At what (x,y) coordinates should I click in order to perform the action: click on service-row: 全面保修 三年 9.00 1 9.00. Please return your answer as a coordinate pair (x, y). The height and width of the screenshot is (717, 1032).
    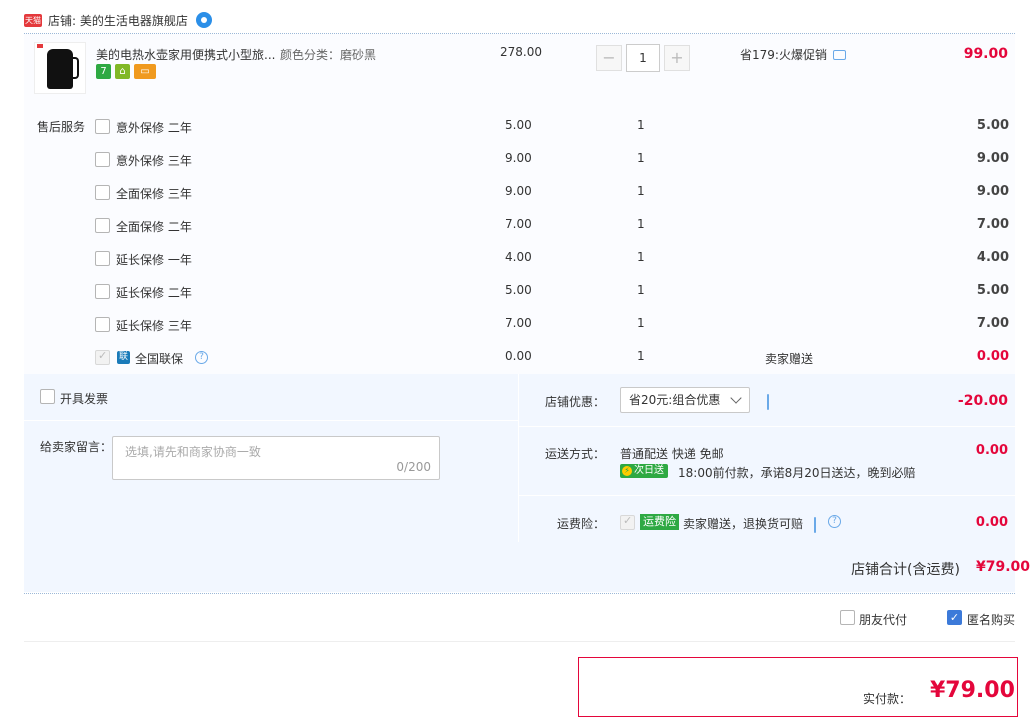
    Looking at the image, I should click on (555, 193).